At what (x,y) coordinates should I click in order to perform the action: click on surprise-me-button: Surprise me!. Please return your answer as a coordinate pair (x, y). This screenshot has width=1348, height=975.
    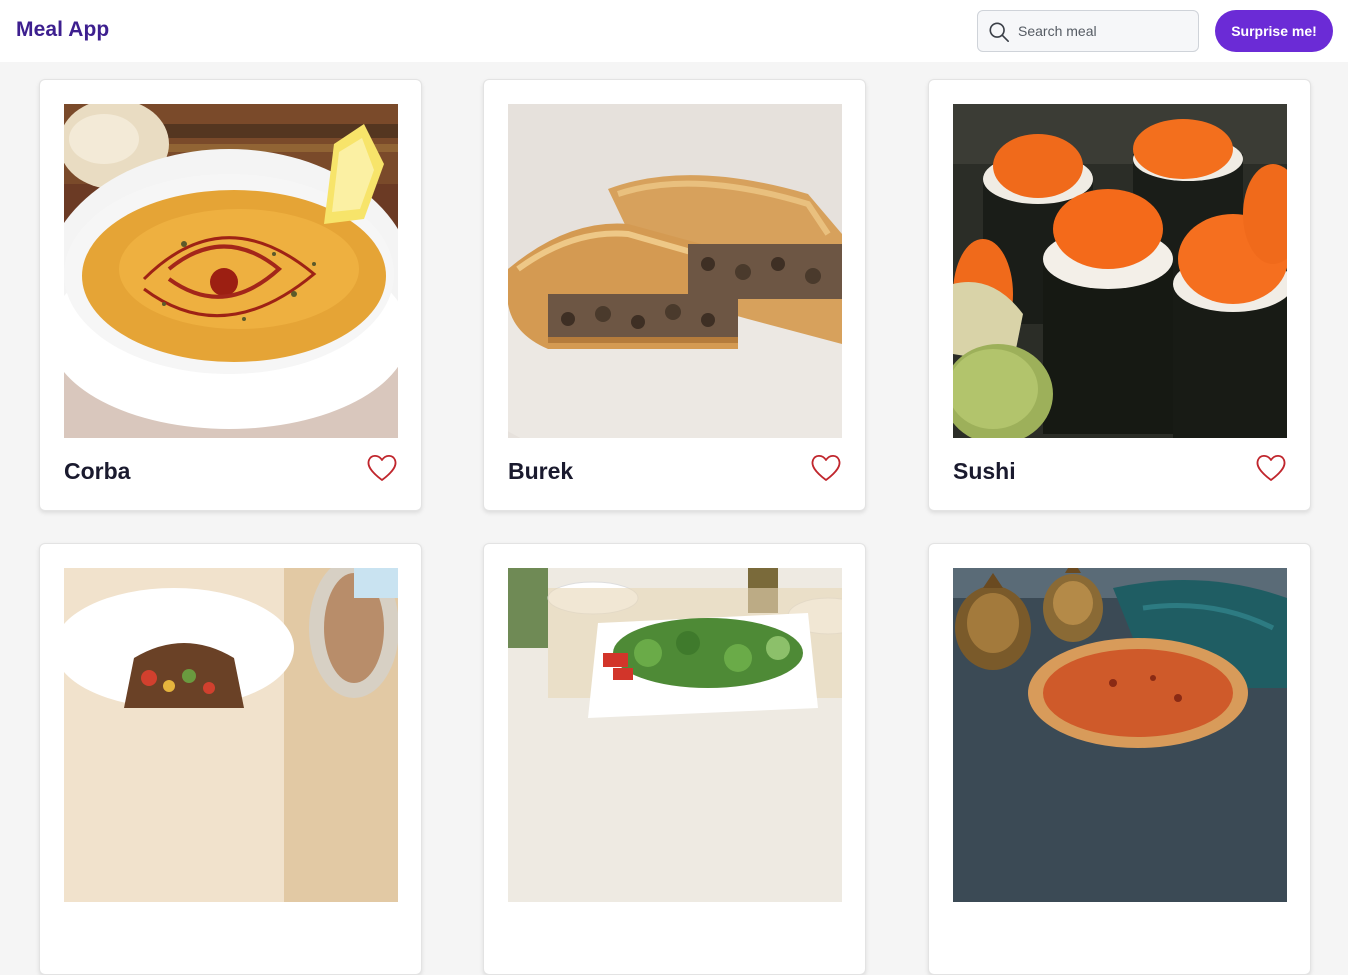
    Looking at the image, I should click on (1274, 31).